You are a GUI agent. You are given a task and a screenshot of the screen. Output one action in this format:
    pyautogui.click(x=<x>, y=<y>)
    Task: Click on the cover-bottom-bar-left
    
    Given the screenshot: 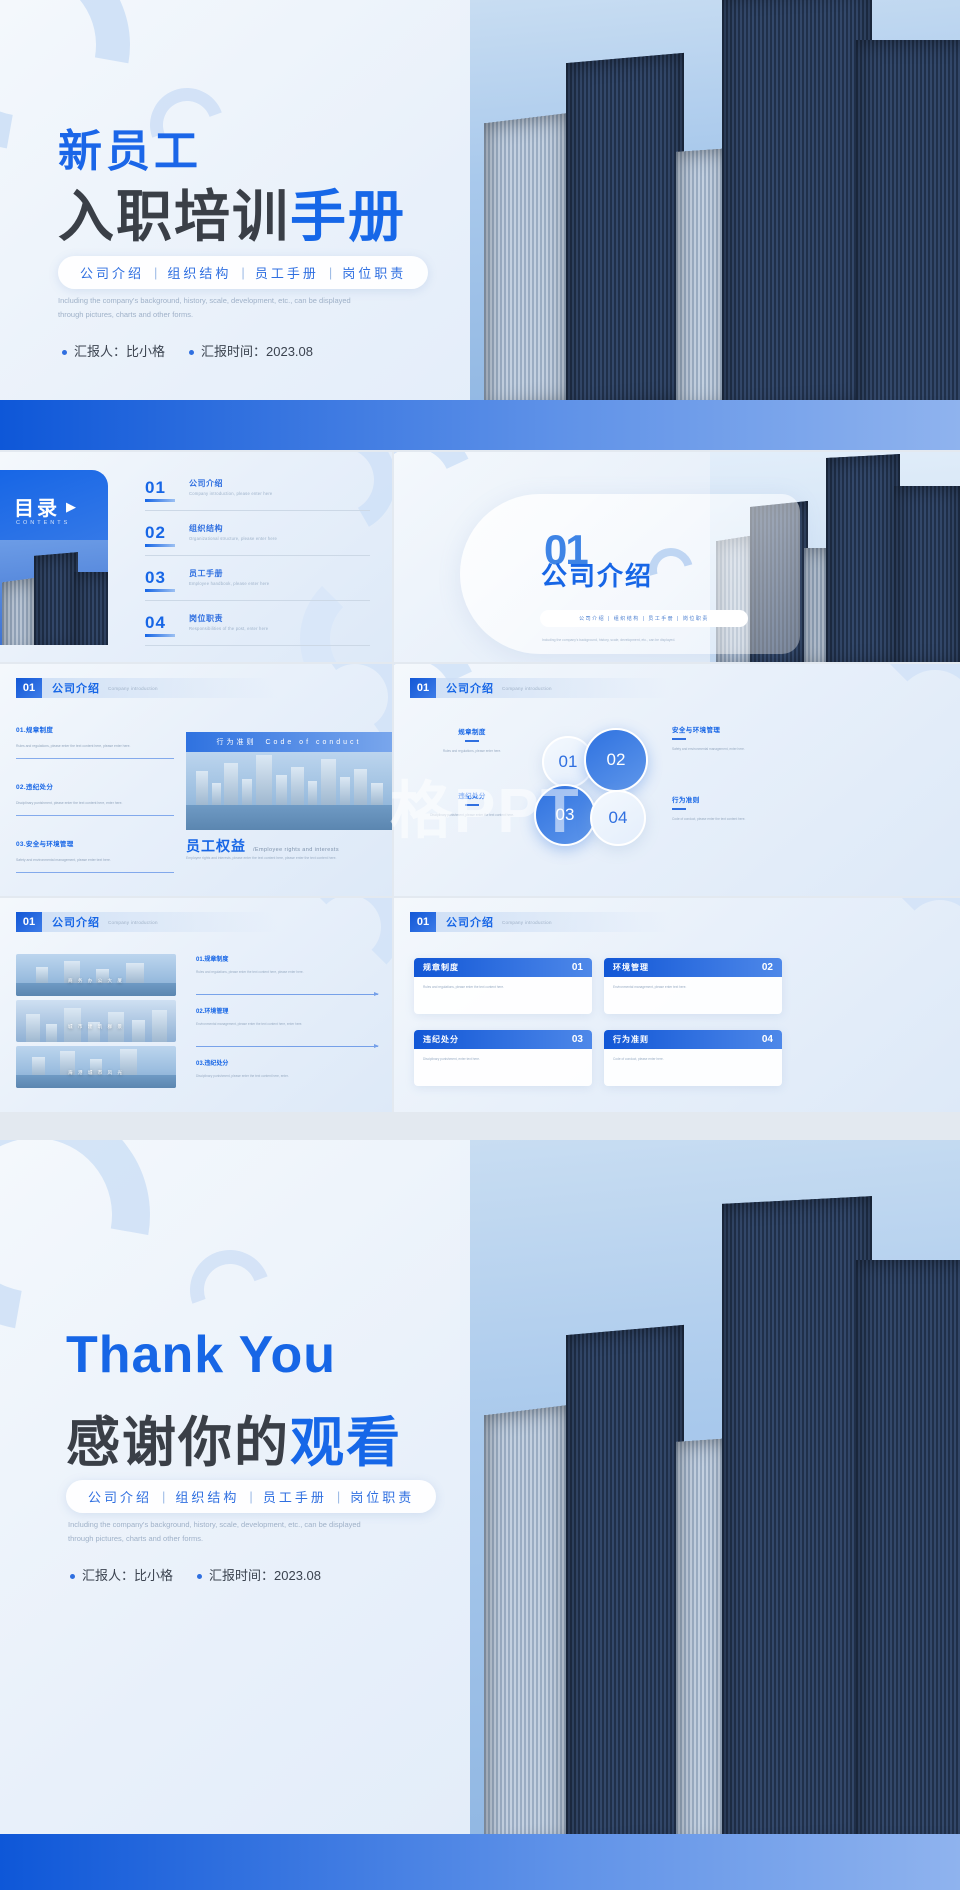 What is the action you would take?
    pyautogui.click(x=280, y=425)
    